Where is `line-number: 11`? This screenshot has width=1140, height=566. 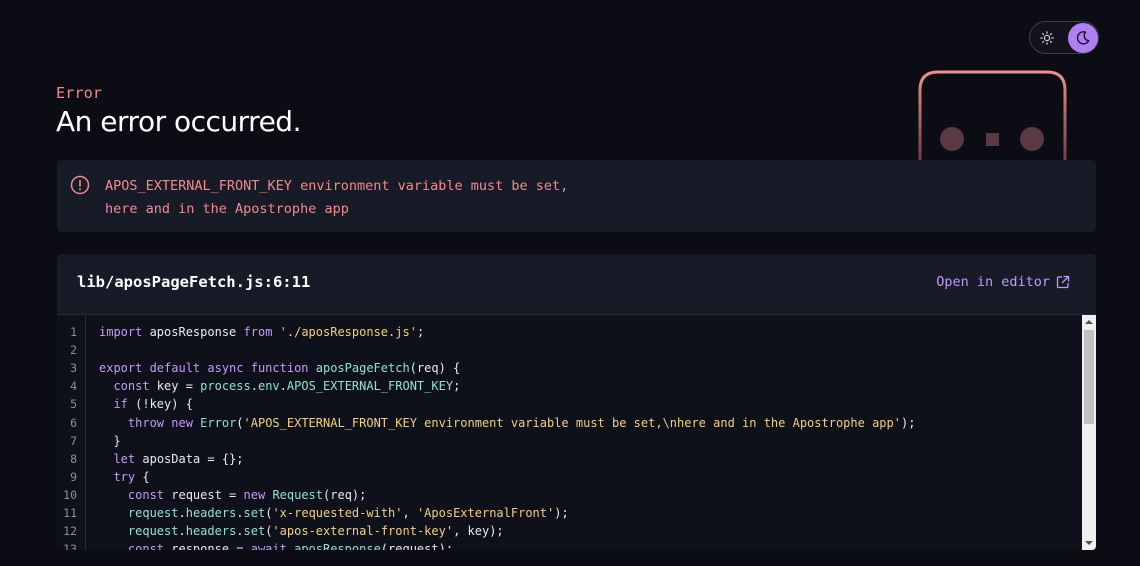
line-number: 11 is located at coordinates (70, 513).